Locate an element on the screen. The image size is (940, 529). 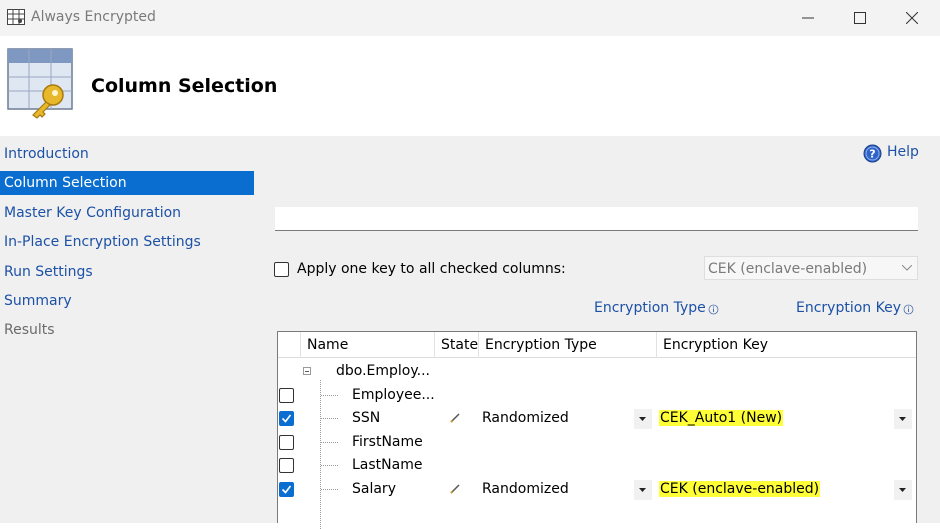
chevron-down-icon is located at coordinates (907, 268).